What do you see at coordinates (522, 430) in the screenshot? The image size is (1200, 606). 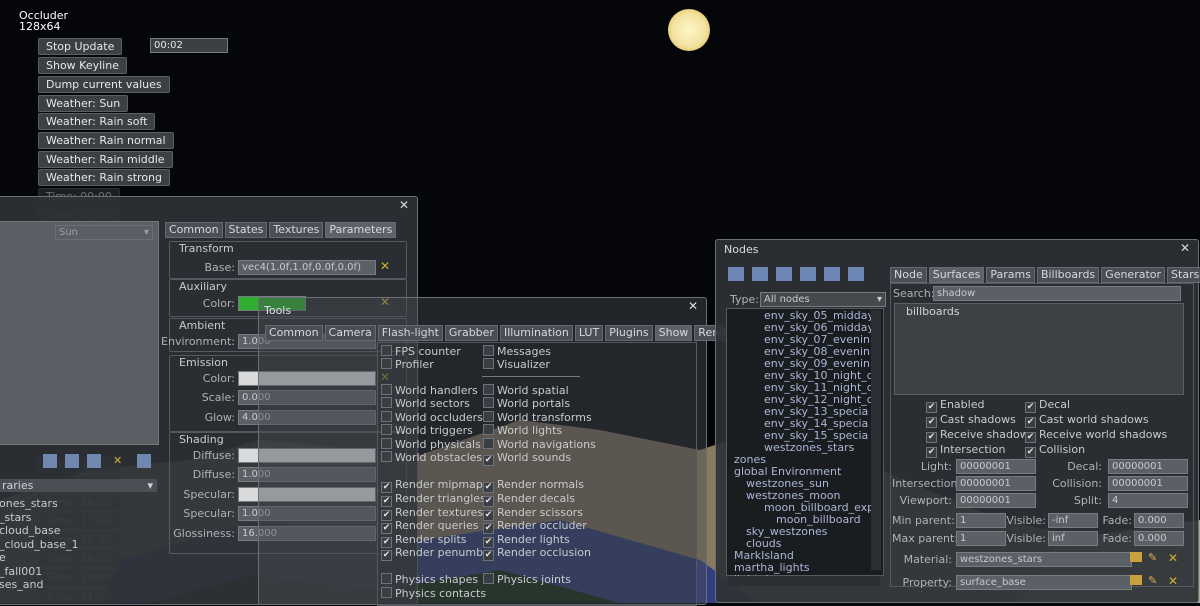 I see `checkbox-right-6: World lights` at bounding box center [522, 430].